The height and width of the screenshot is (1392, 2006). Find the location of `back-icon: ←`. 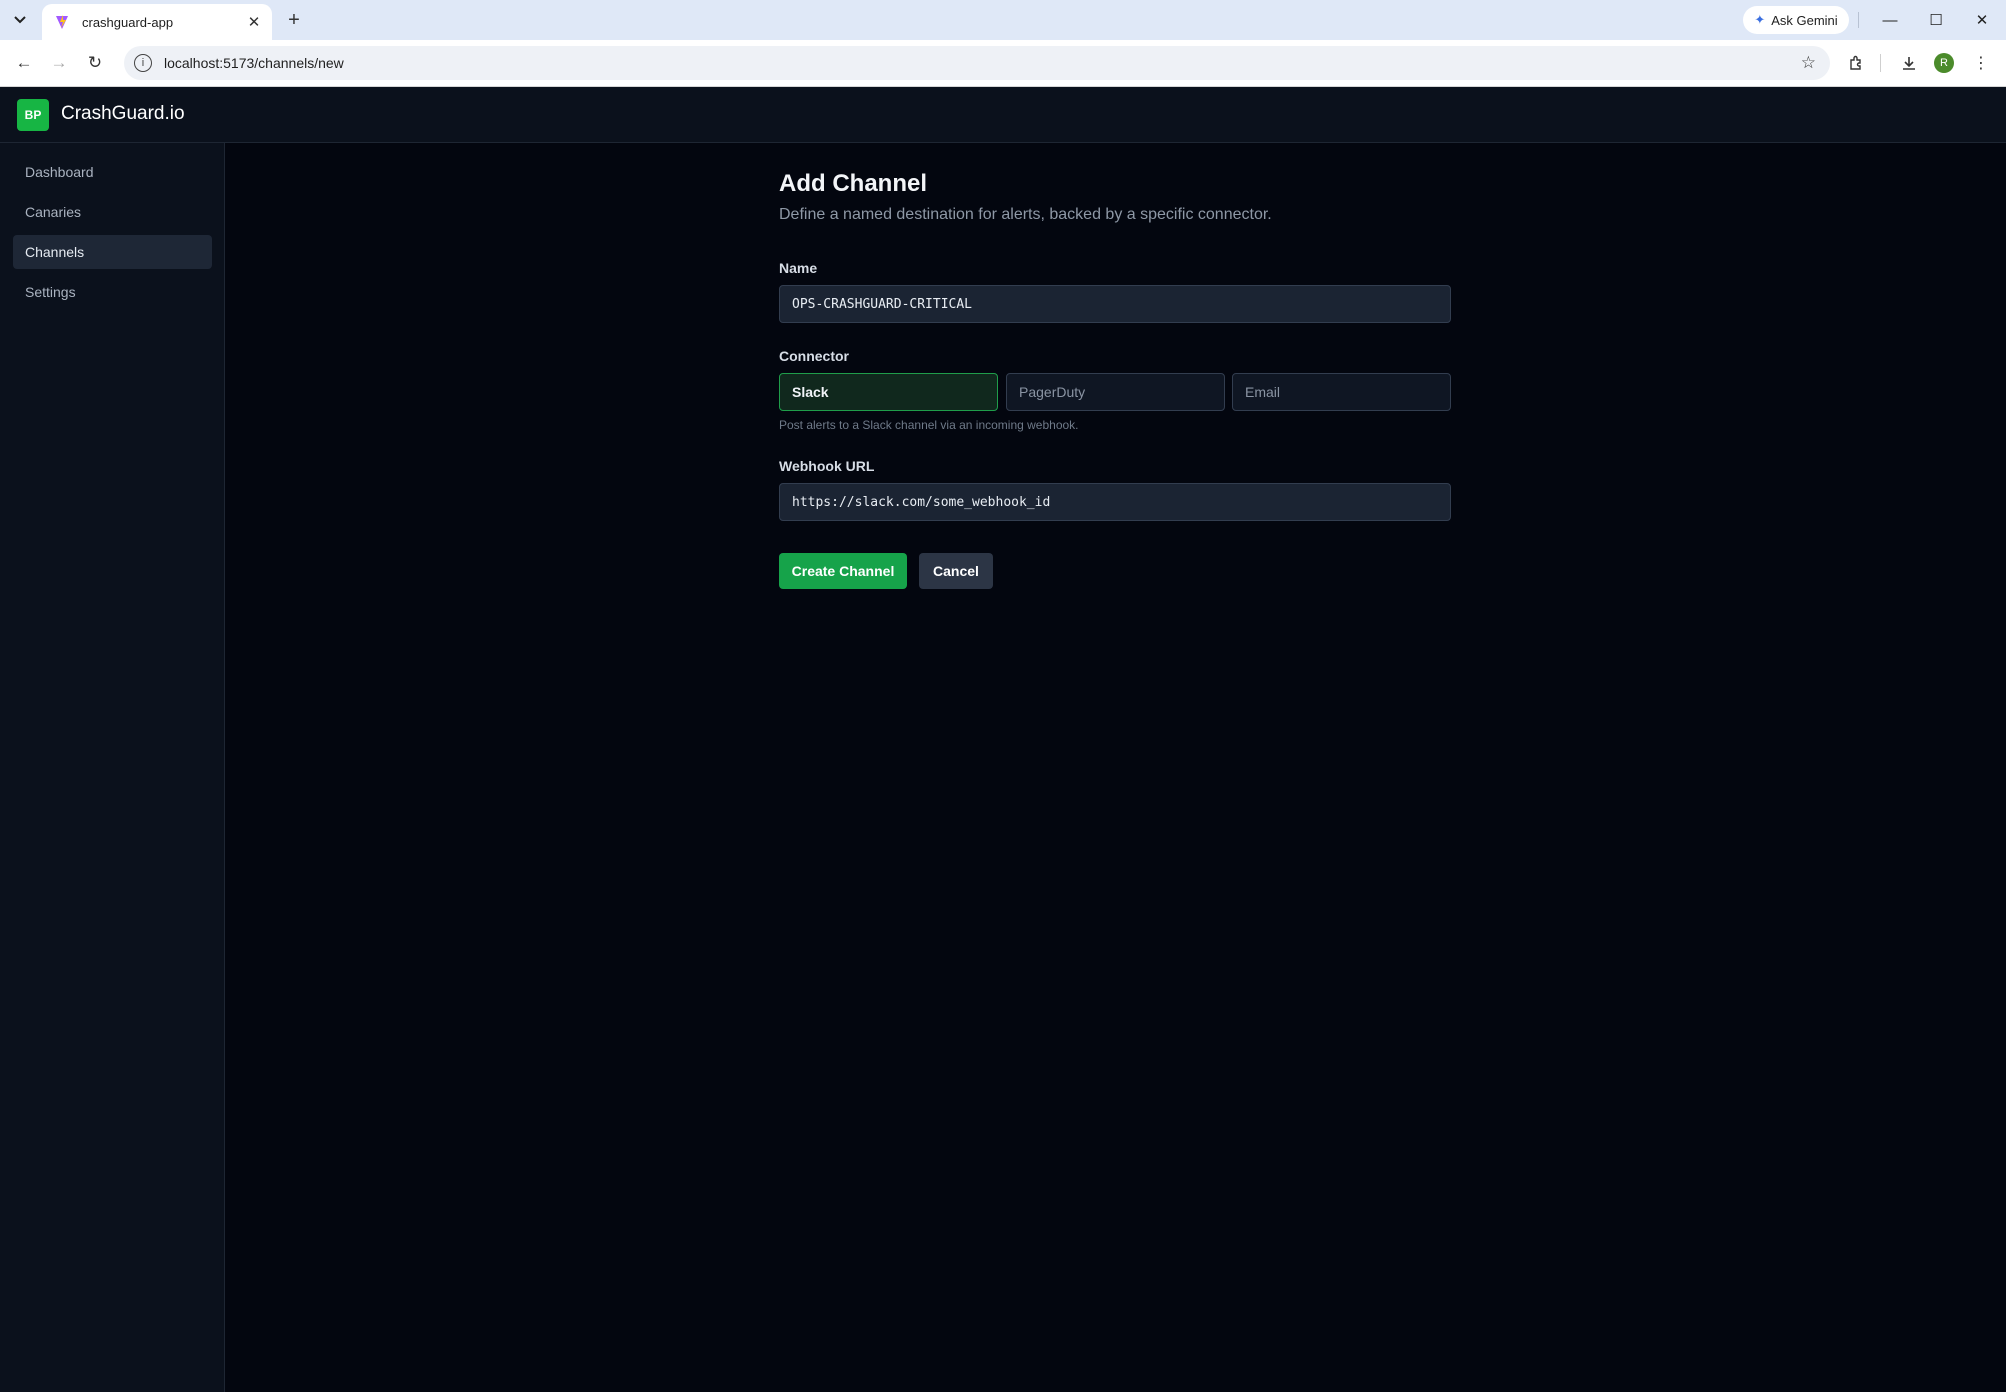

back-icon: ← is located at coordinates (24, 63).